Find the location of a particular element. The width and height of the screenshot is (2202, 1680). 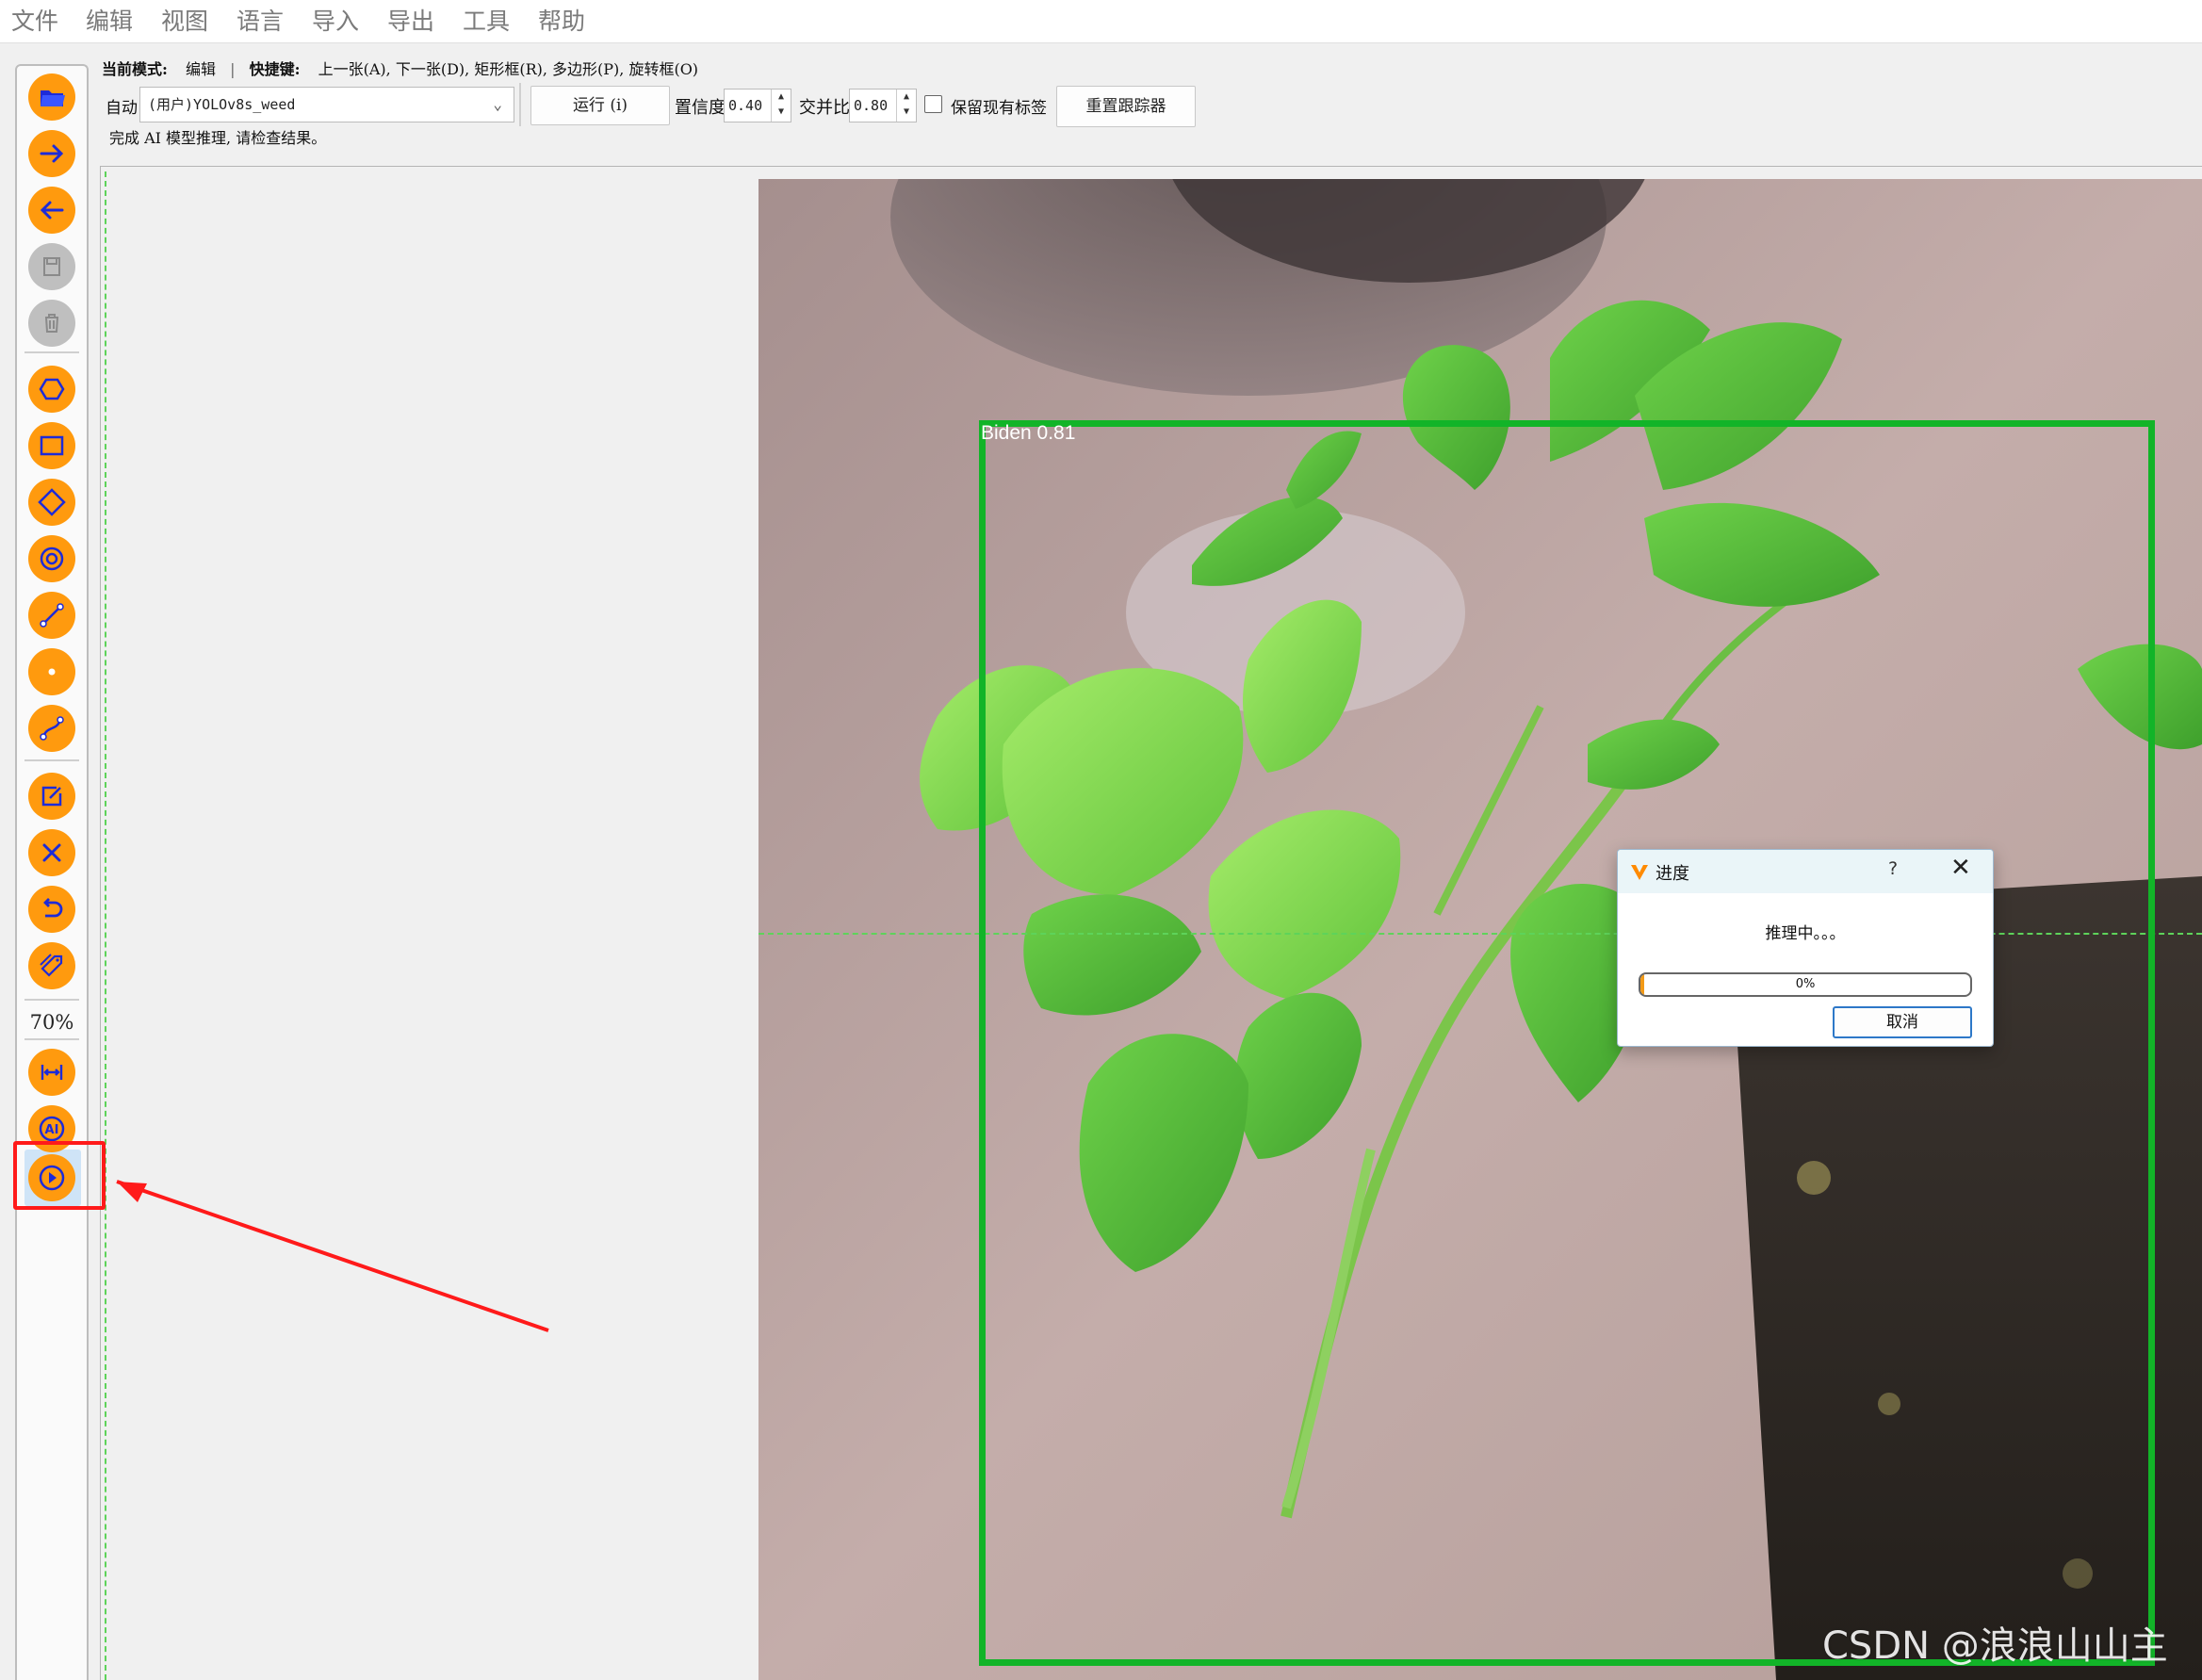

progress-text: 0% is located at coordinates (1805, 984).